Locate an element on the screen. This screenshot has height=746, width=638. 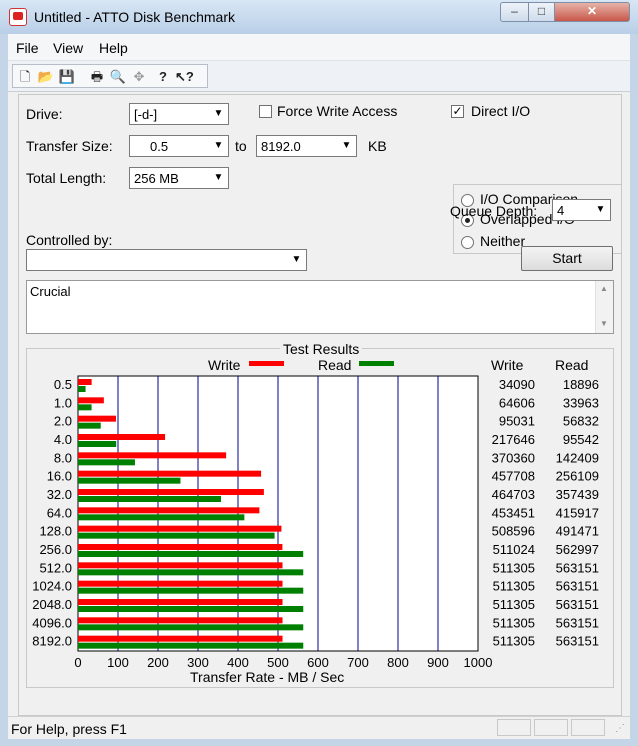
description-textarea: Crucial ▲ ▼ is located at coordinates (320, 307).